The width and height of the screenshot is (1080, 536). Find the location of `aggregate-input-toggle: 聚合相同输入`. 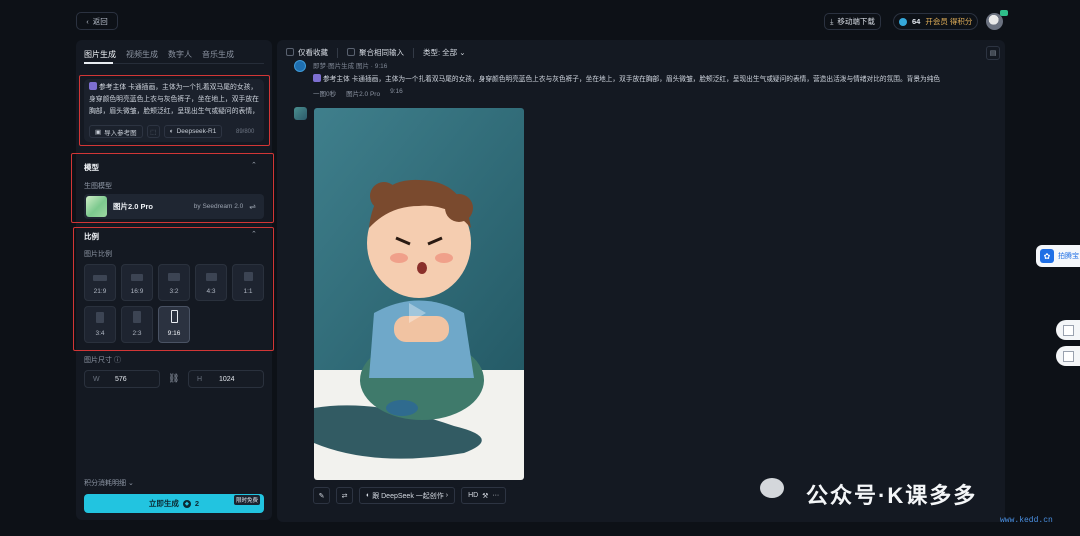

aggregate-input-toggle: 聚合相同输入 is located at coordinates (375, 52).